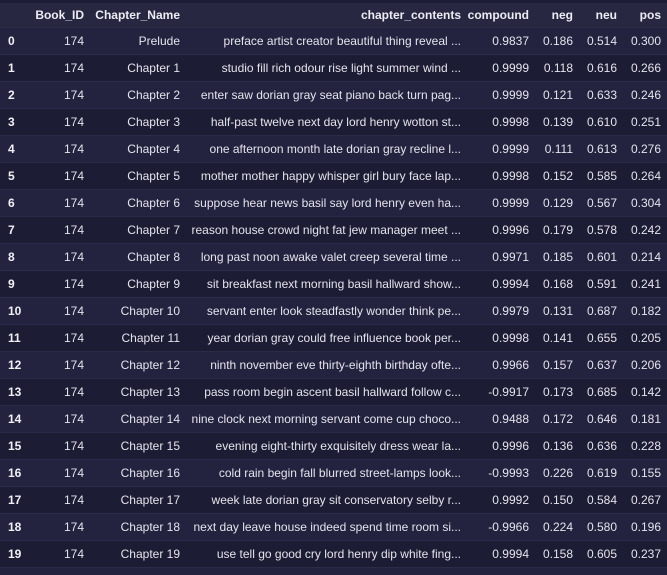  I want to click on row-index: 11, so click(16, 338).